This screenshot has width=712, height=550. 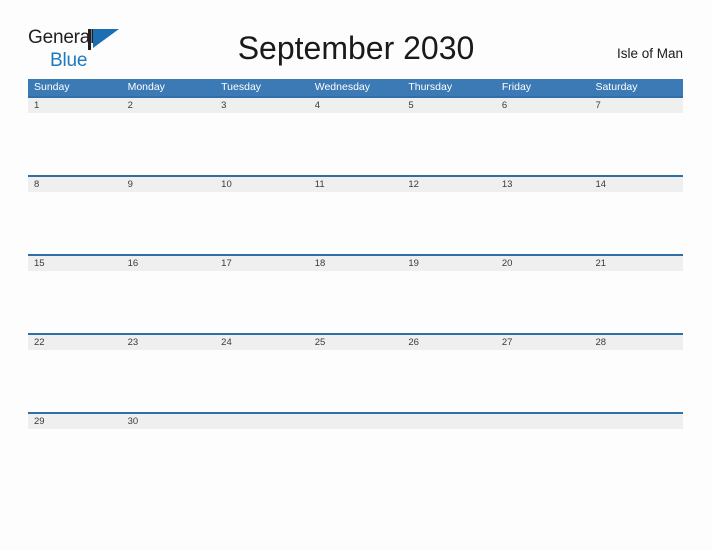 What do you see at coordinates (75, 105) in the screenshot?
I see `day-cell: 1` at bounding box center [75, 105].